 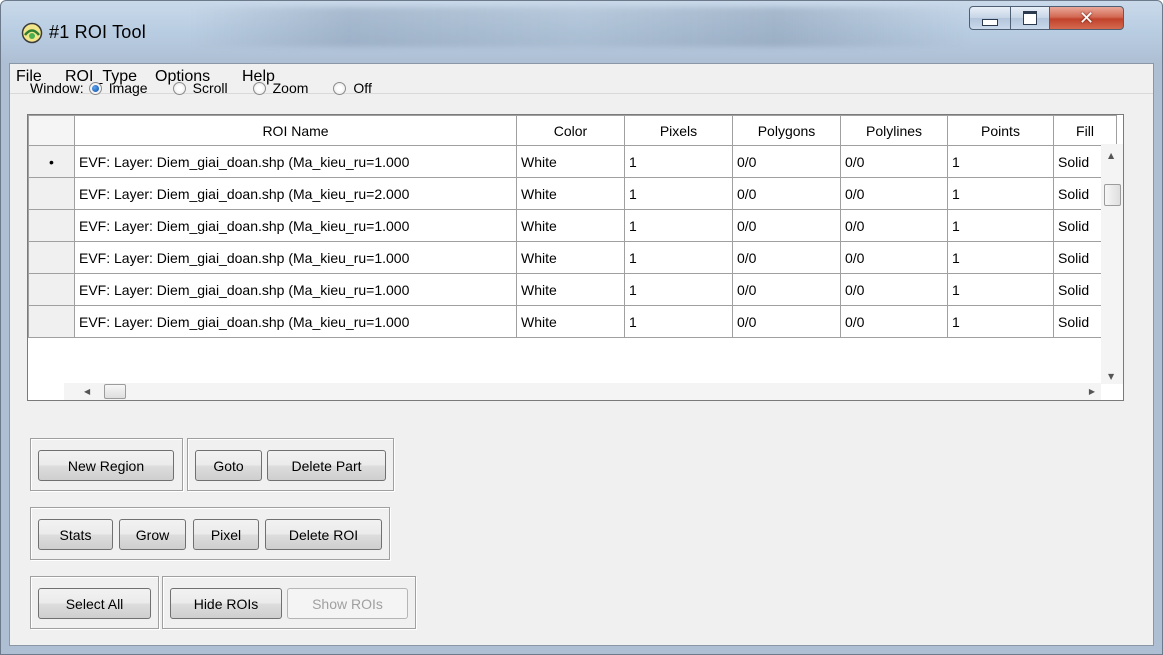 I want to click on close-icon: ✕, so click(x=1086, y=18).